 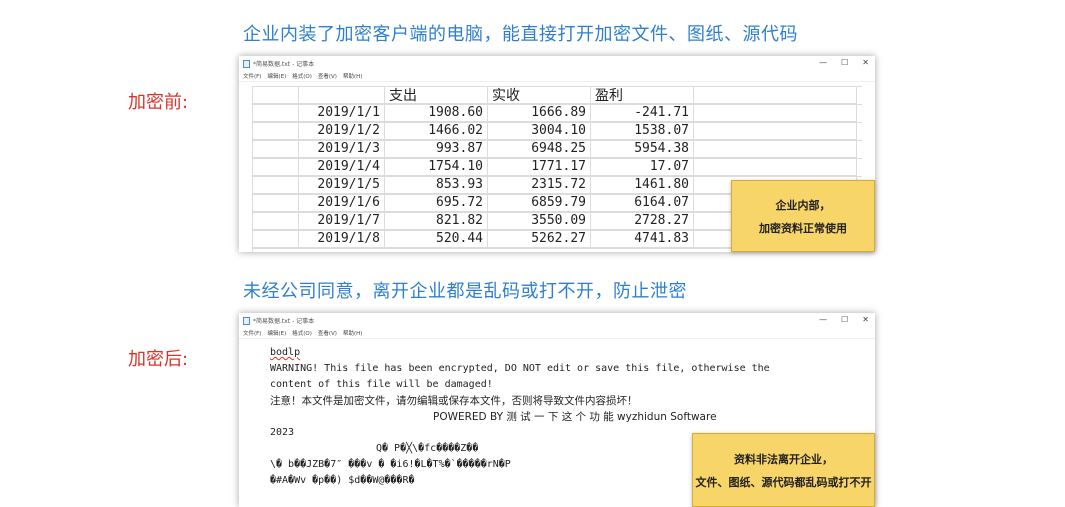 What do you see at coordinates (436, 149) in the screenshot?
I see `table-cell-expense: 993.87` at bounding box center [436, 149].